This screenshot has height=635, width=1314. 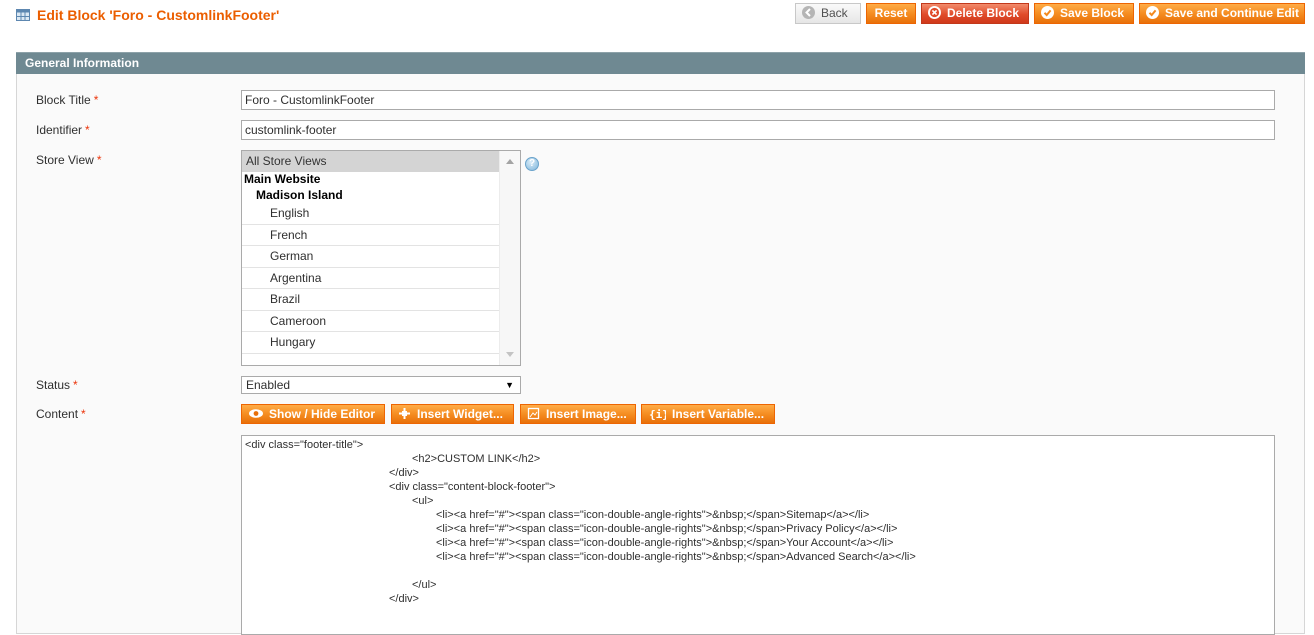 What do you see at coordinates (371, 257) in the screenshot?
I see `store-view-option: German` at bounding box center [371, 257].